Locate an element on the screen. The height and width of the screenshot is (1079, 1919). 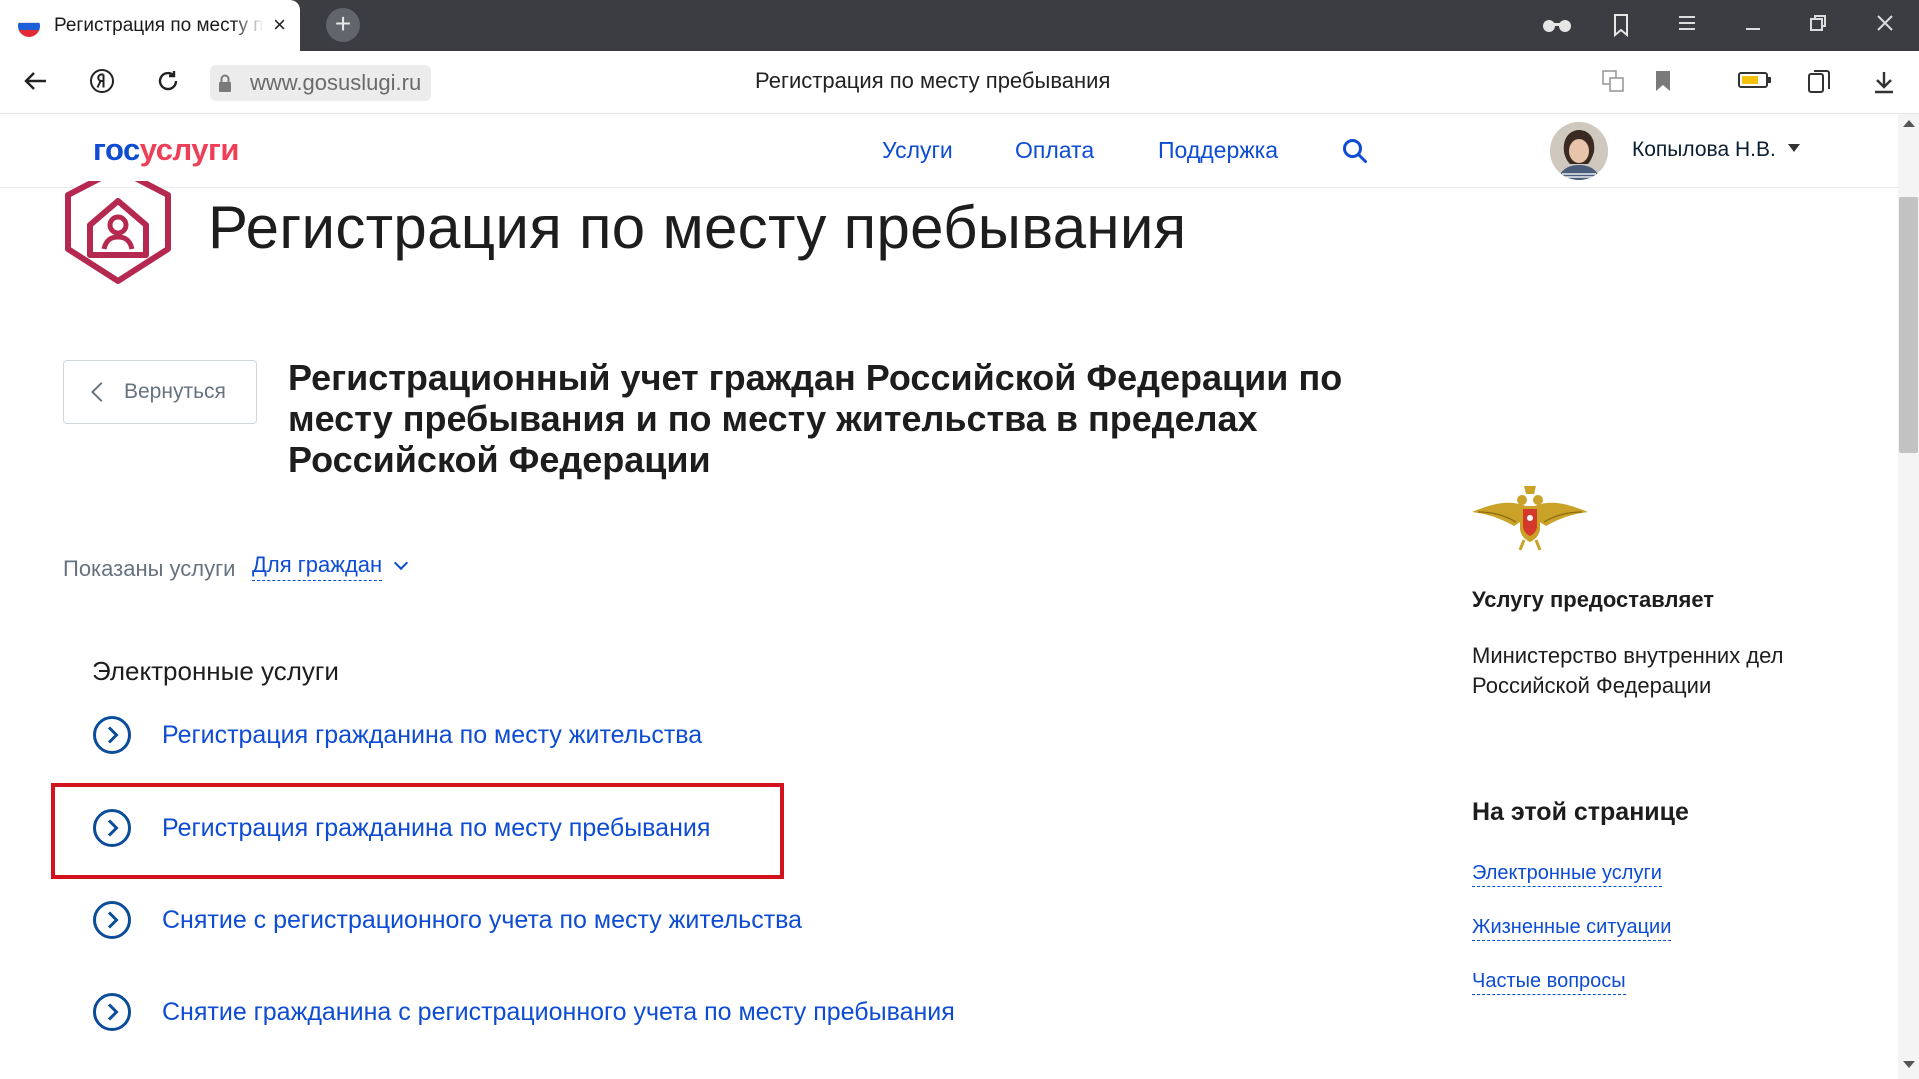
back-button-label: Вернуться is located at coordinates (175, 391).